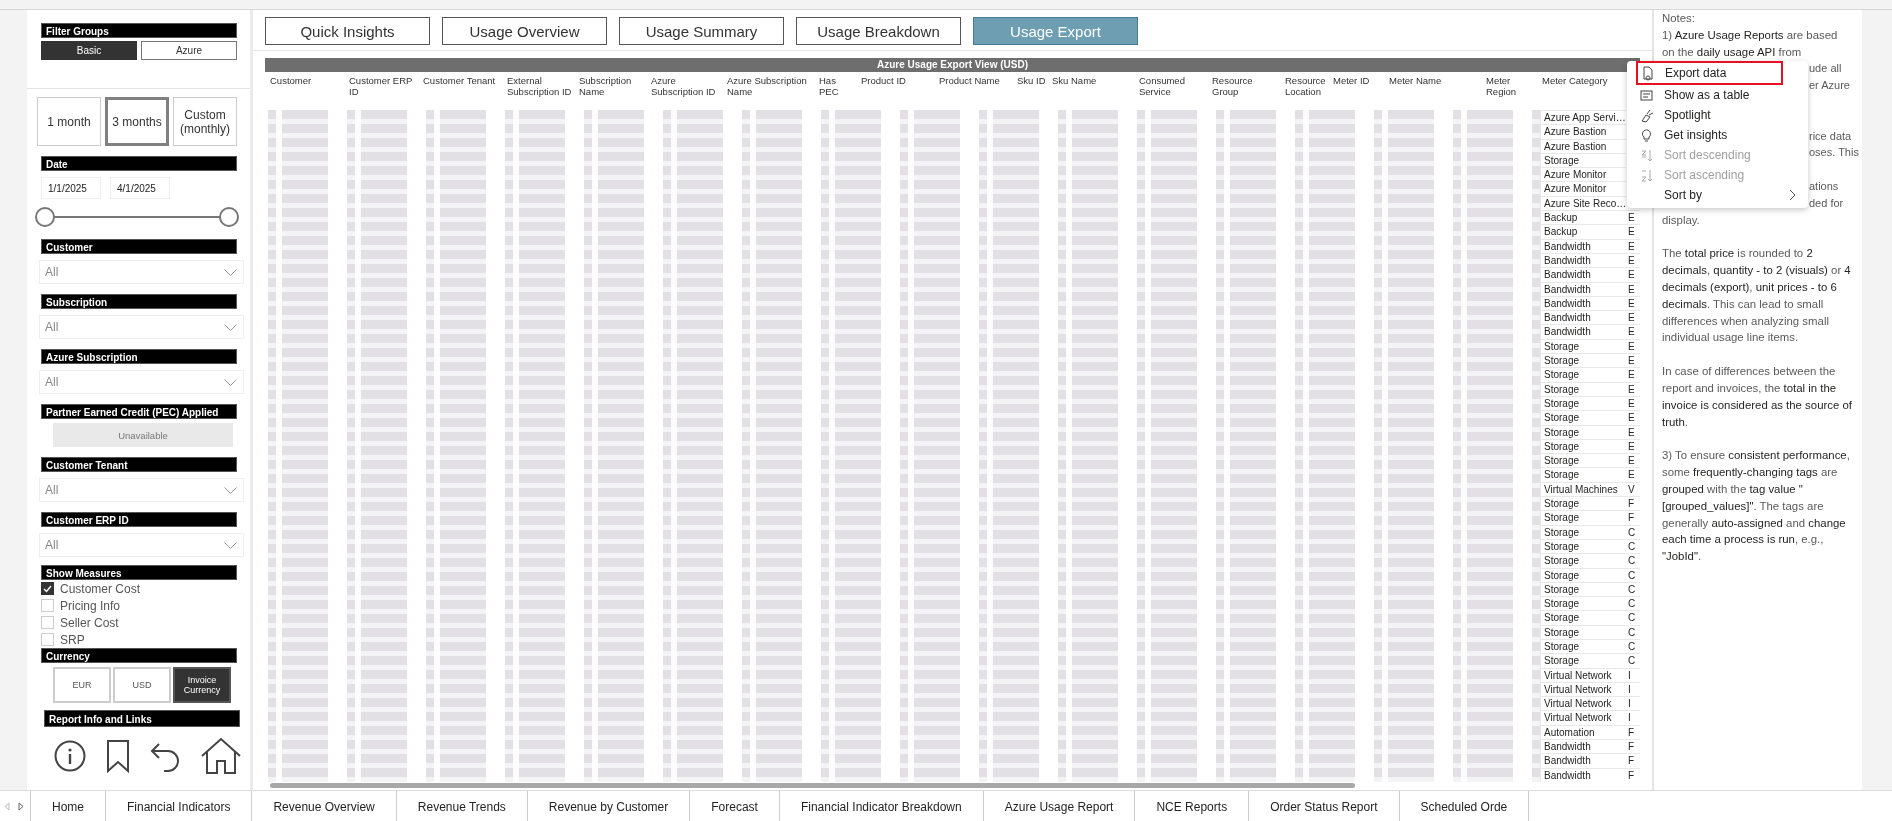 This screenshot has width=1892, height=821. What do you see at coordinates (1647, 73) in the screenshot?
I see `document-icon` at bounding box center [1647, 73].